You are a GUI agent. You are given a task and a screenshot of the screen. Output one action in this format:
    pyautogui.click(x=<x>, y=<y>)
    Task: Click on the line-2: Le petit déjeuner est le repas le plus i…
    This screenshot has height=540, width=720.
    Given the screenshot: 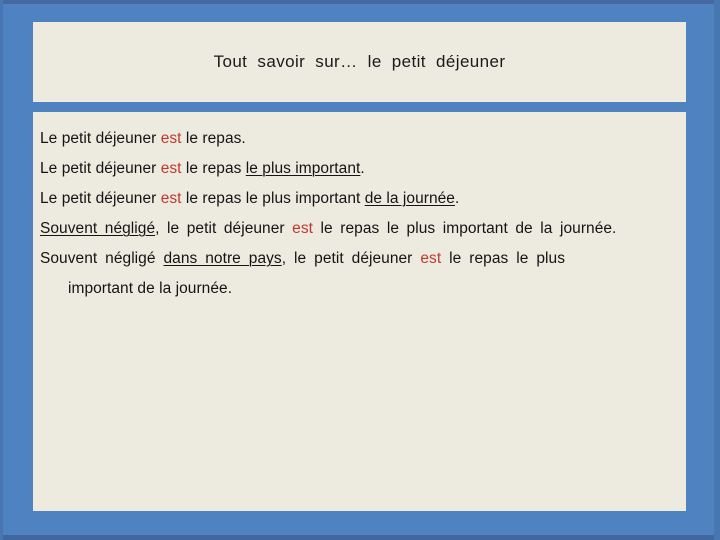 What is the action you would take?
    pyautogui.click(x=359, y=169)
    